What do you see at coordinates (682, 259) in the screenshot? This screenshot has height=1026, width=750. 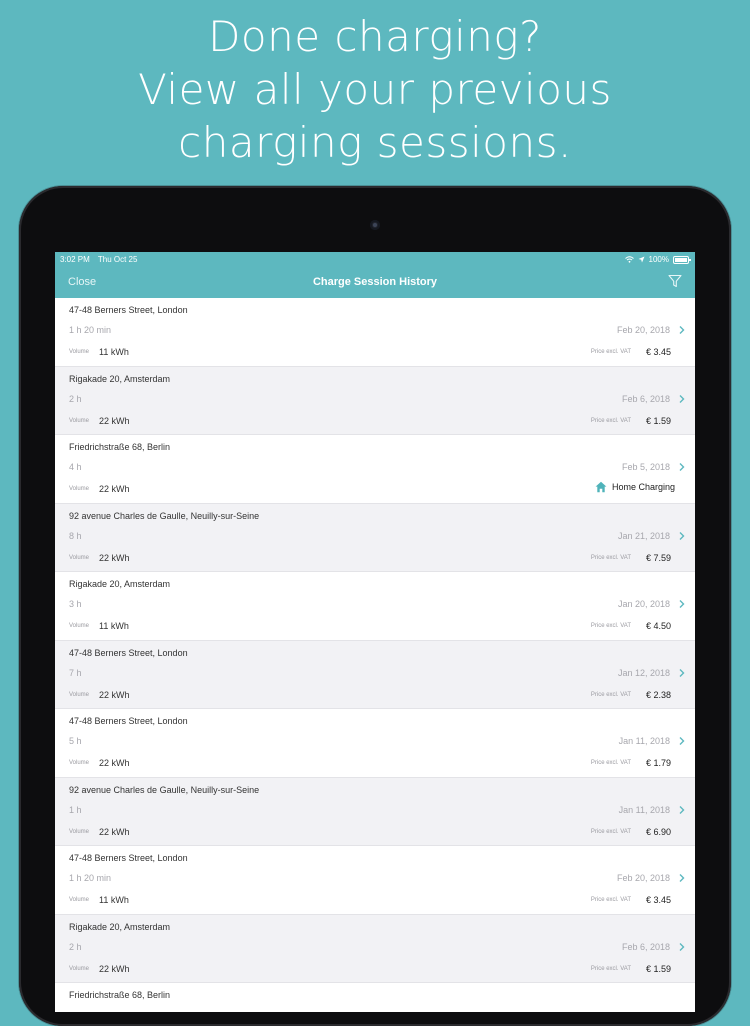 I see `battery-icon` at bounding box center [682, 259].